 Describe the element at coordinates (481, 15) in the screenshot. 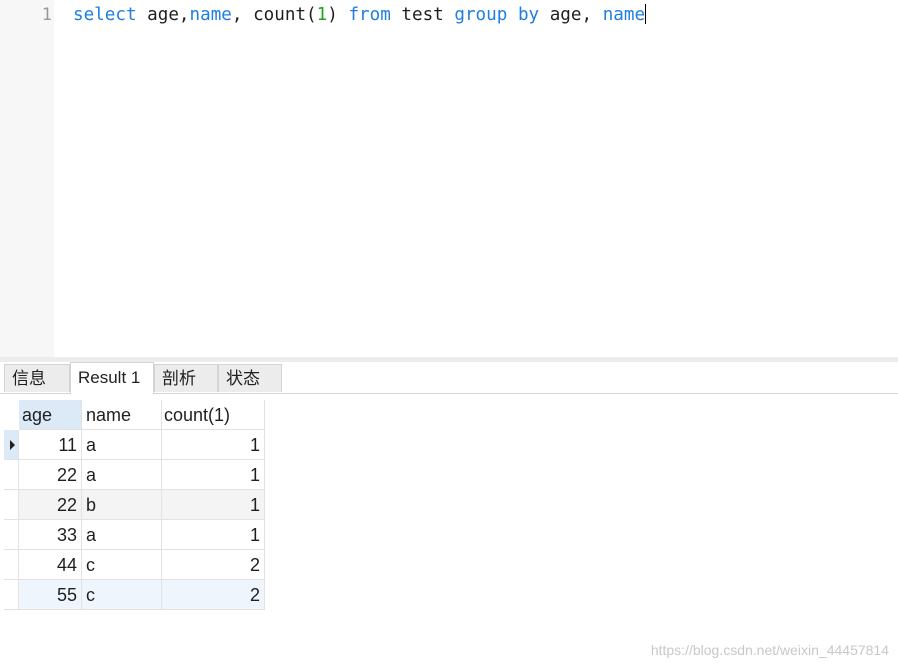

I see `keyword-group: group` at that location.